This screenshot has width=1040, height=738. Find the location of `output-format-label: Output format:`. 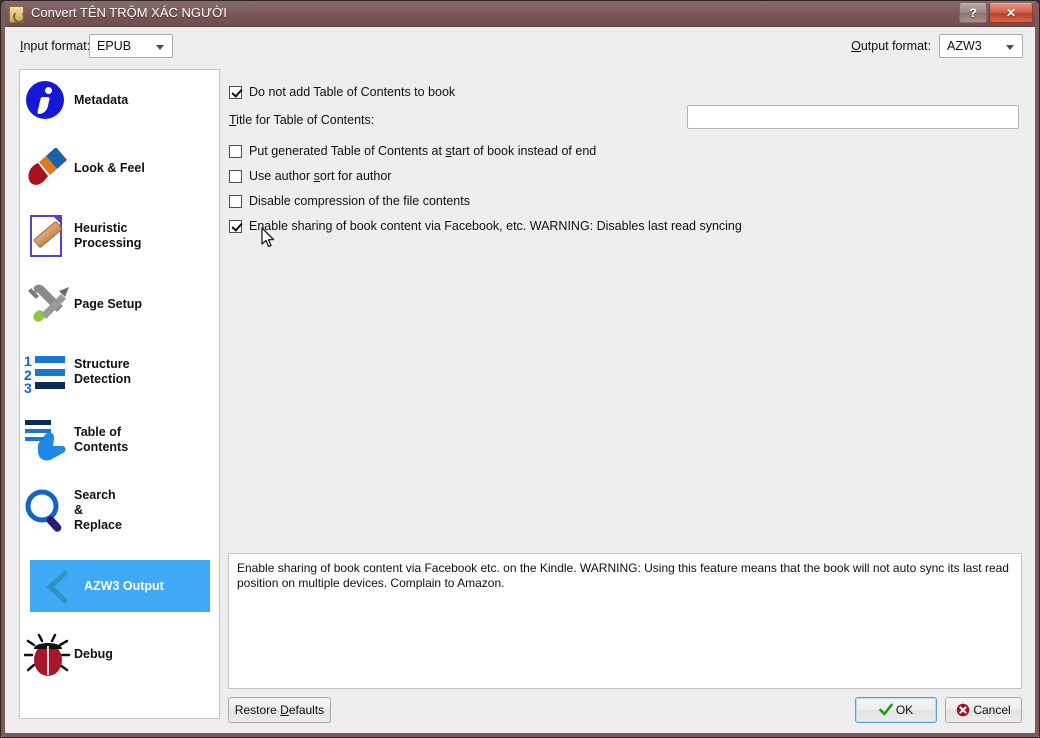

output-format-label: Output format: is located at coordinates (891, 46).